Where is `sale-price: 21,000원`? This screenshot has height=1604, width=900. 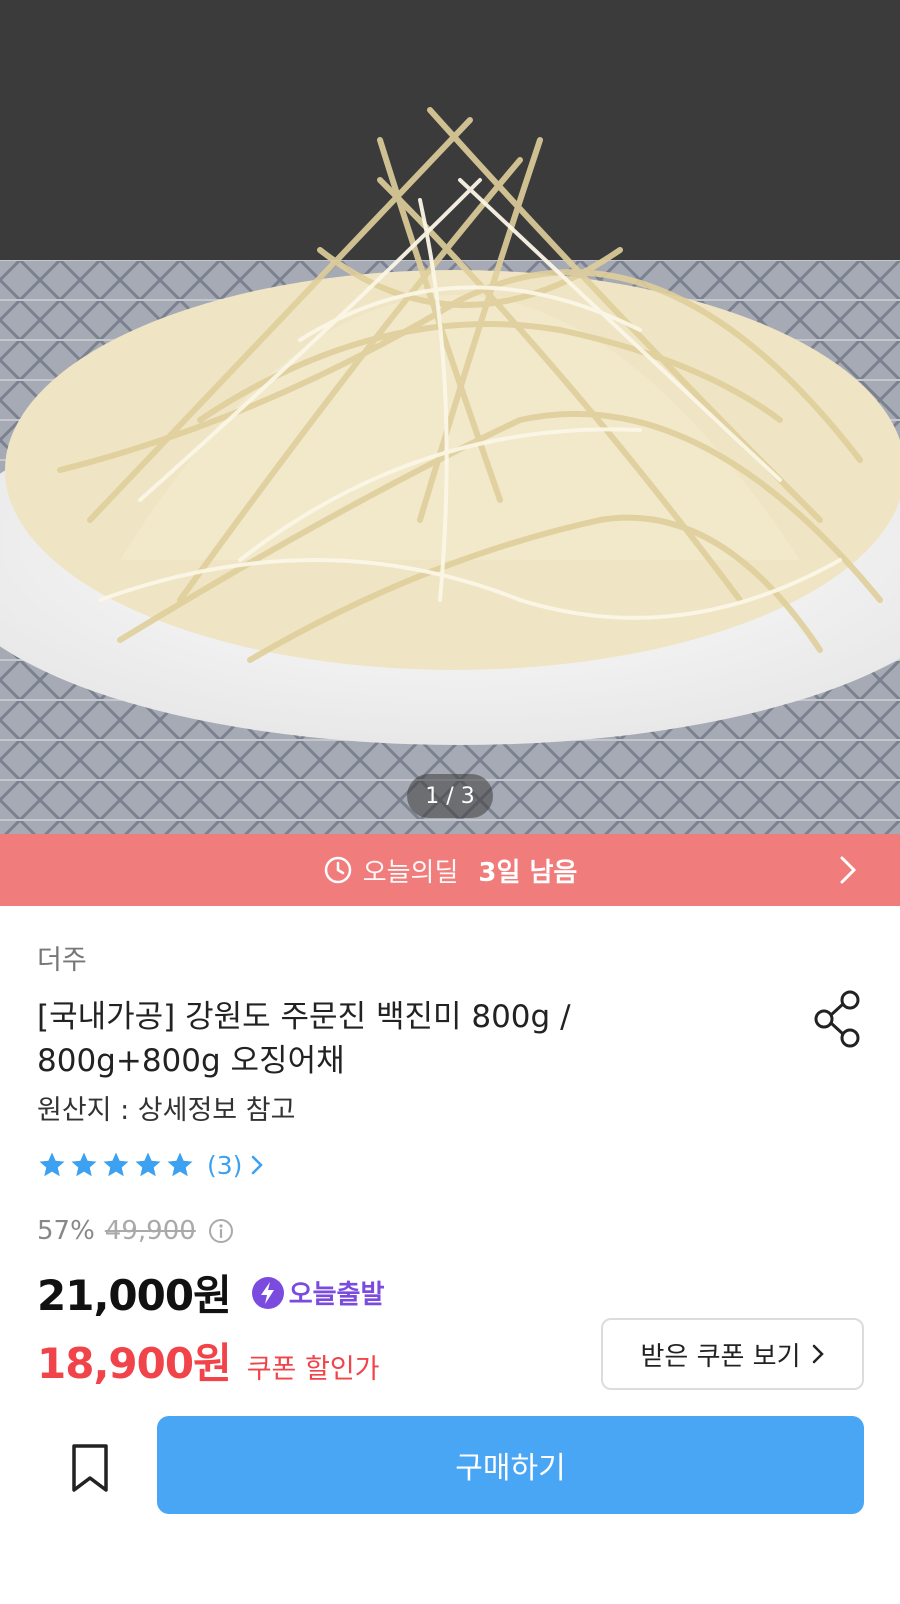 sale-price: 21,000원 is located at coordinates (134, 1295).